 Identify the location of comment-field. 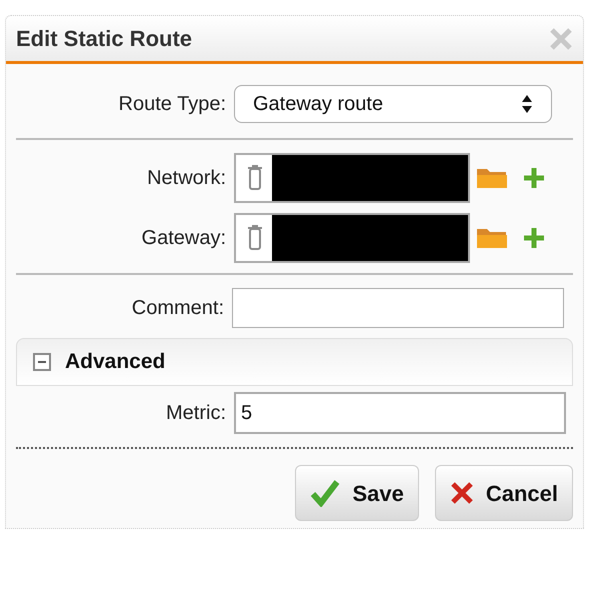
(398, 308).